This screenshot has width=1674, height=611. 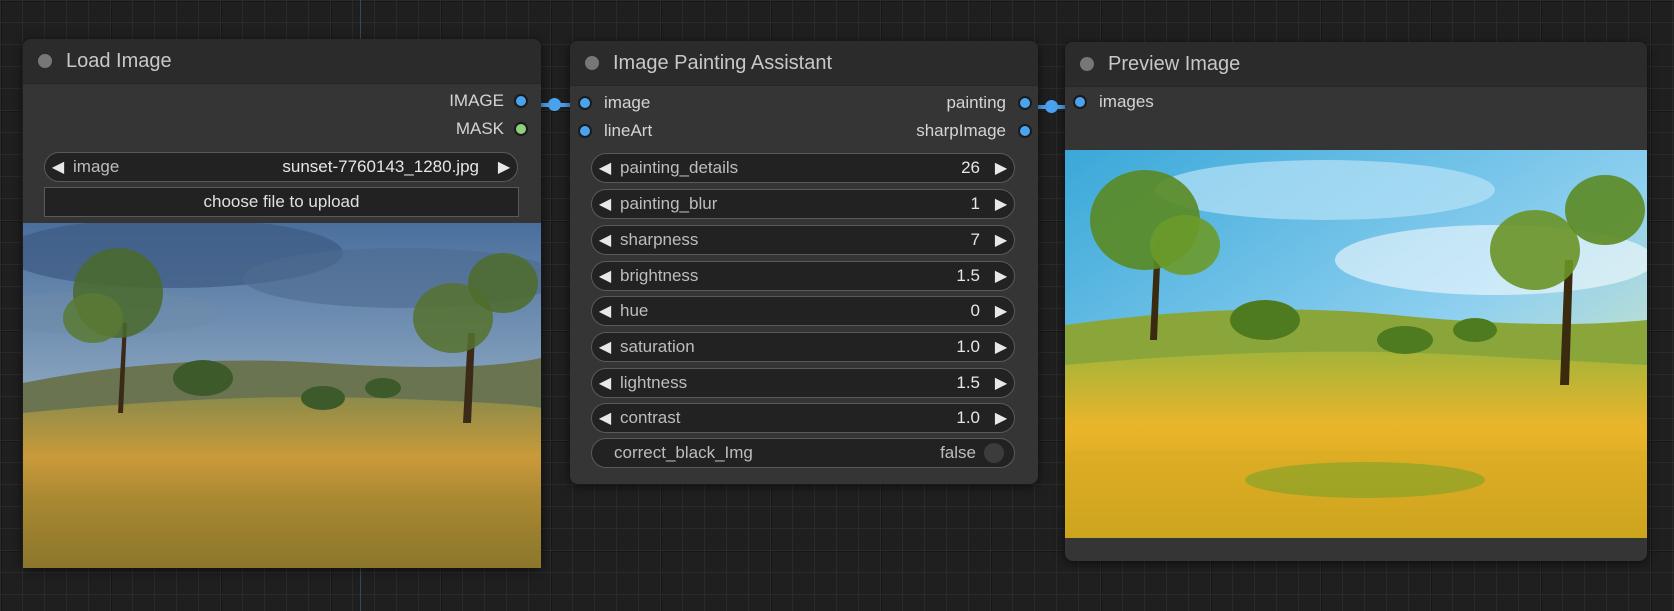 I want to click on input-slot-lineart: lineArt, so click(x=615, y=131).